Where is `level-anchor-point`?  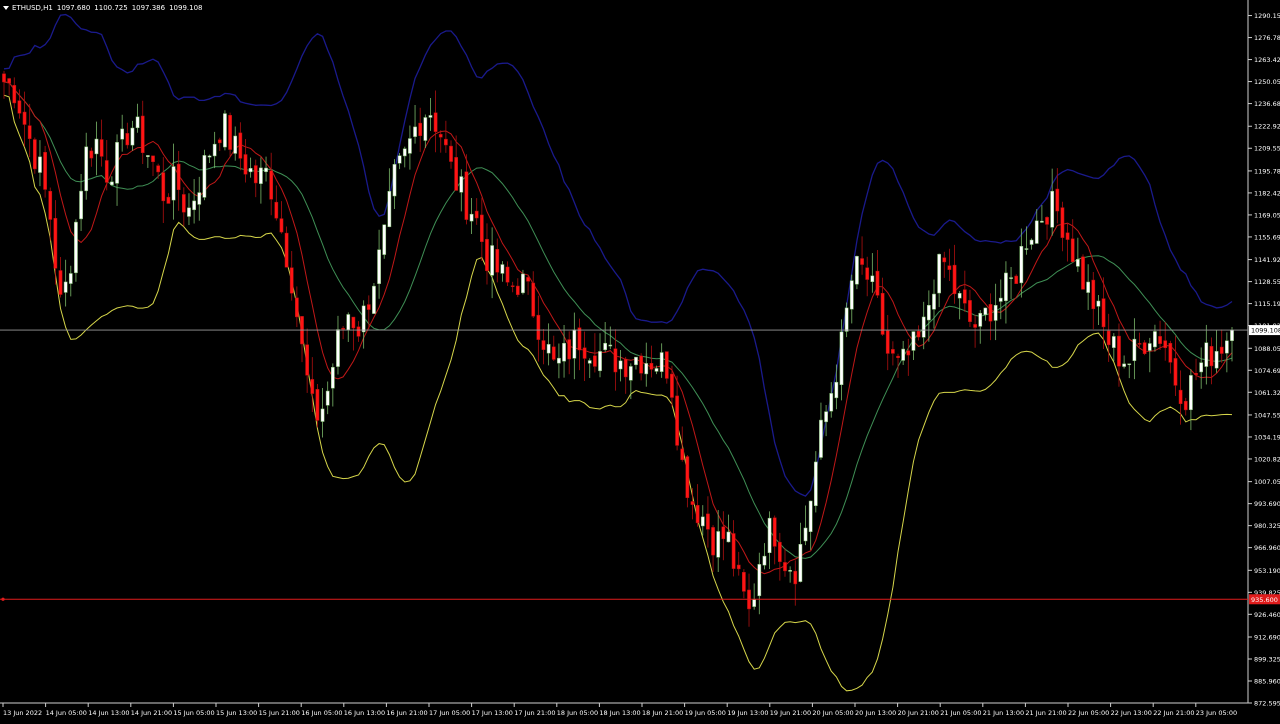 level-anchor-point is located at coordinates (3, 599).